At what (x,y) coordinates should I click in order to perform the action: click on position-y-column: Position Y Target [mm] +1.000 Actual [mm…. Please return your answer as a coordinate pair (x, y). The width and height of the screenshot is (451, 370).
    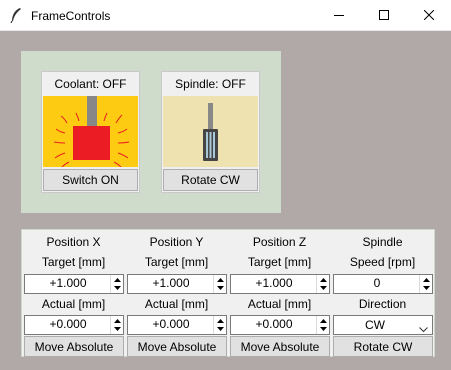
    Looking at the image, I should click on (176, 294).